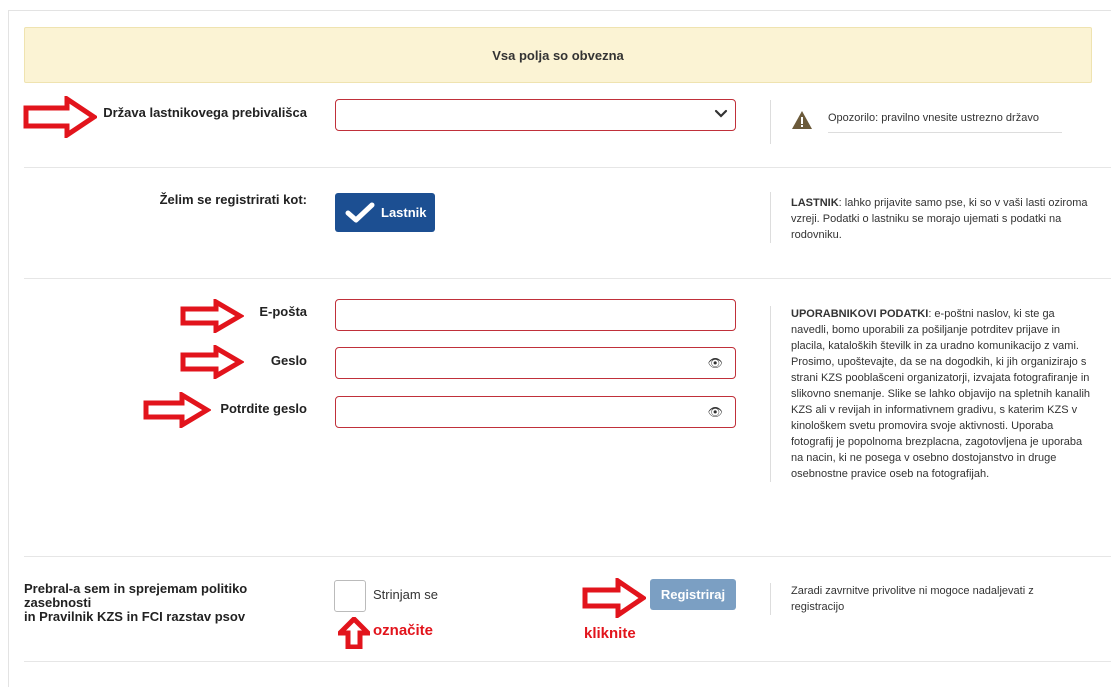  I want to click on password-field: 👁, so click(535, 363).